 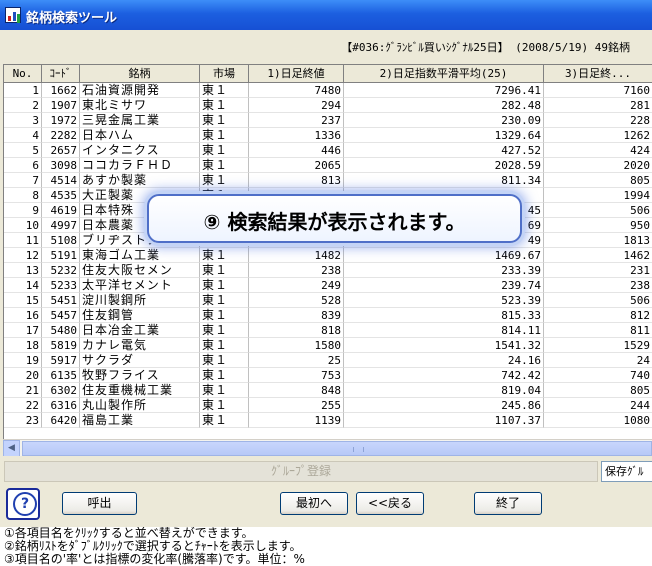 What do you see at coordinates (626, 471) in the screenshot?
I see `save-group-button: 保存ｸﾞﾙ` at bounding box center [626, 471].